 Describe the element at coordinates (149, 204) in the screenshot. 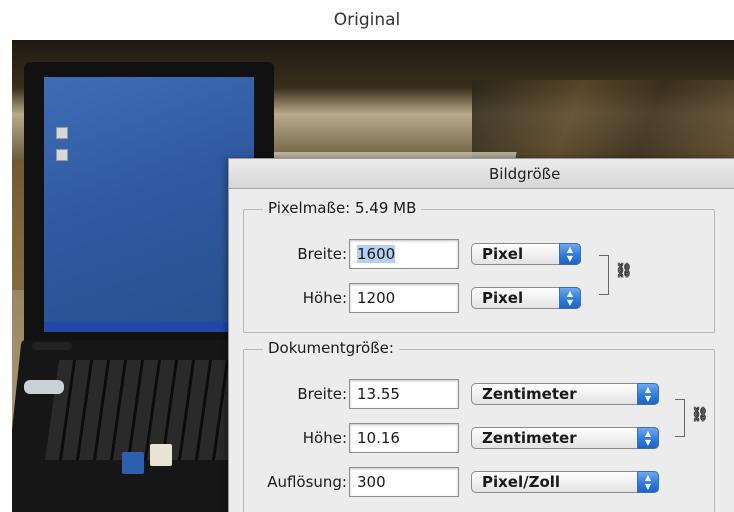

I see `laptop-screen` at that location.